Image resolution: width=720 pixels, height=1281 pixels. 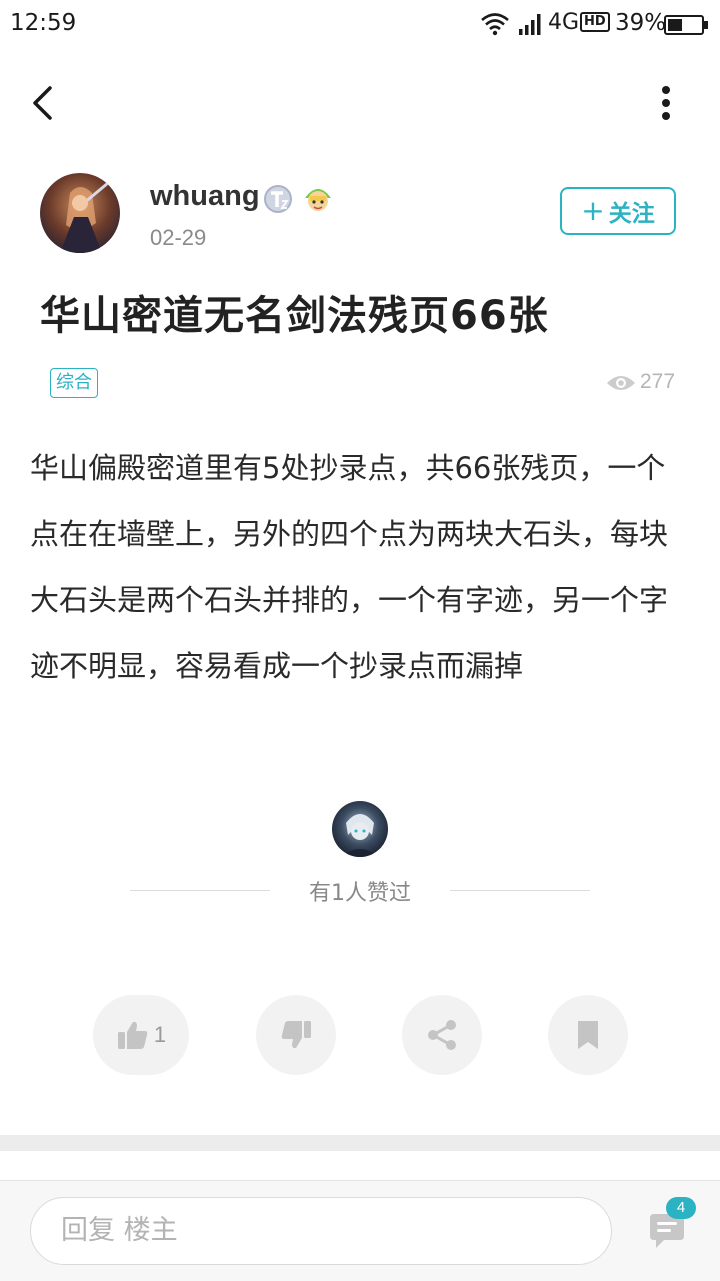 I want to click on reply-input: 回复 楼主, so click(x=321, y=1231).